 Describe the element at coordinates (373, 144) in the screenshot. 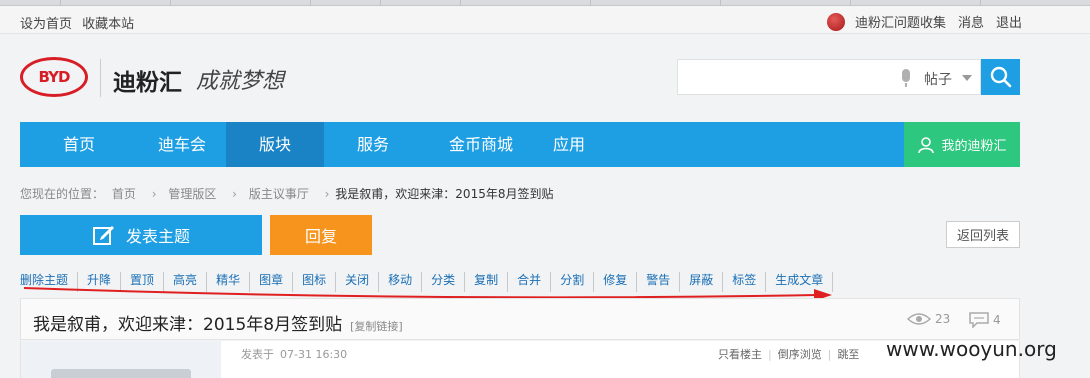

I see `nav-services: 服务` at that location.